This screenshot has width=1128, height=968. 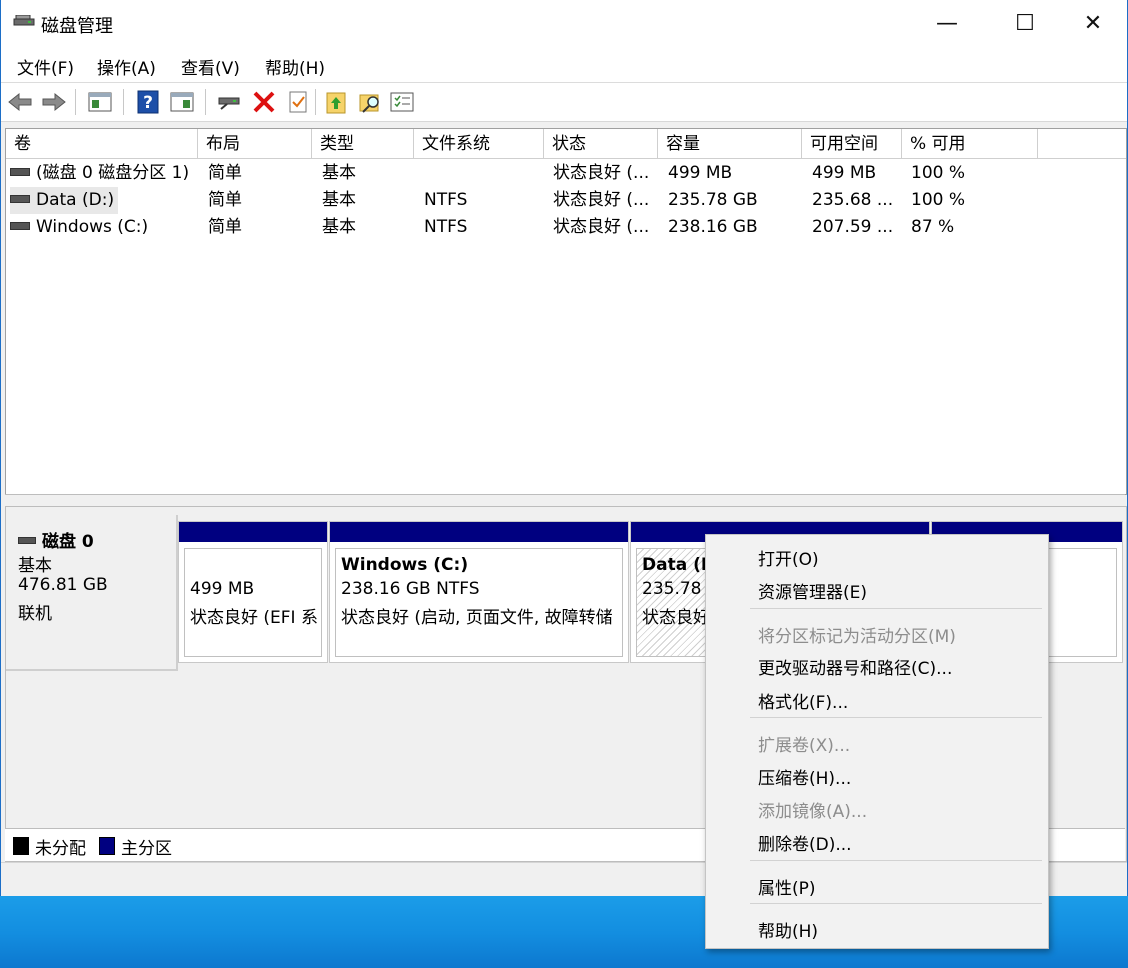 I want to click on window-title: 磁盘管理, so click(x=77, y=26).